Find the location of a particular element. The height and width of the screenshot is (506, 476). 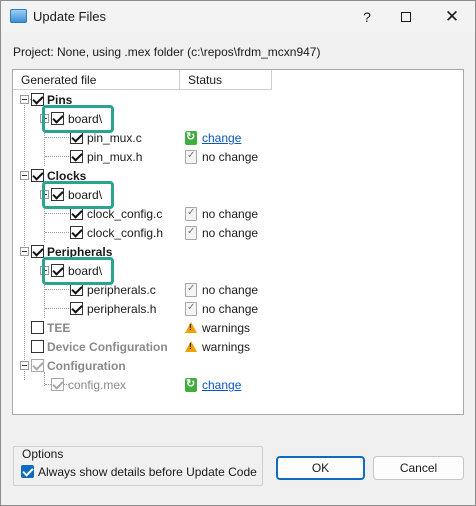

title-bar: Update Files ? ✕ is located at coordinates (238, 16).